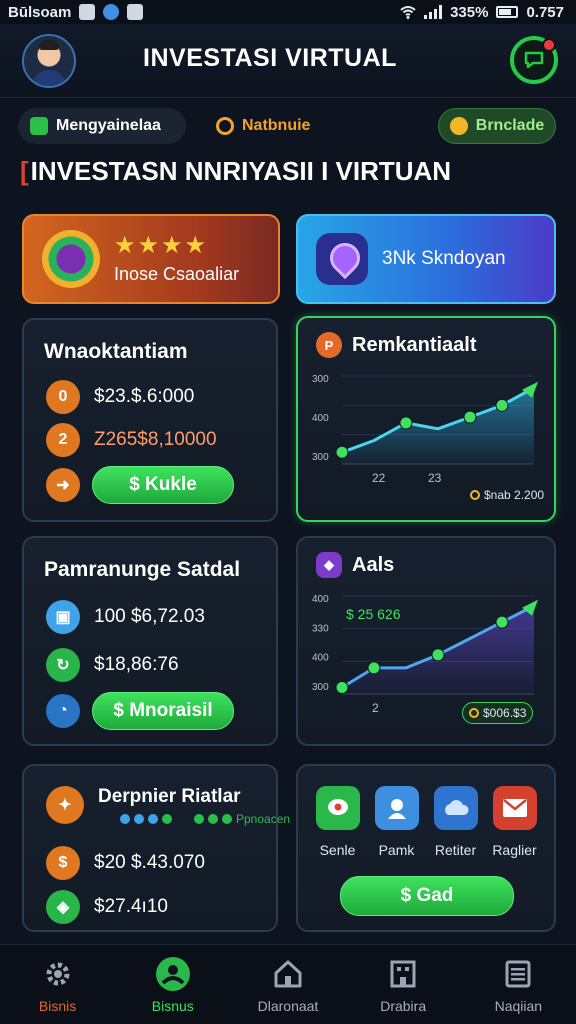 Image resolution: width=576 pixels, height=1024 pixels. I want to click on menu-icon, so click(518, 974).